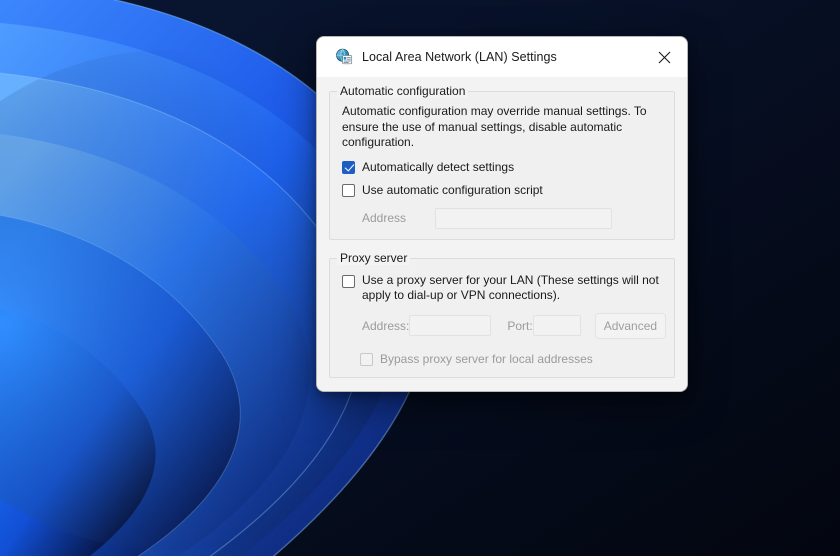 The image size is (840, 556). I want to click on bypass-proxy-row: Bypass proxy server for local addresses, so click(512, 359).